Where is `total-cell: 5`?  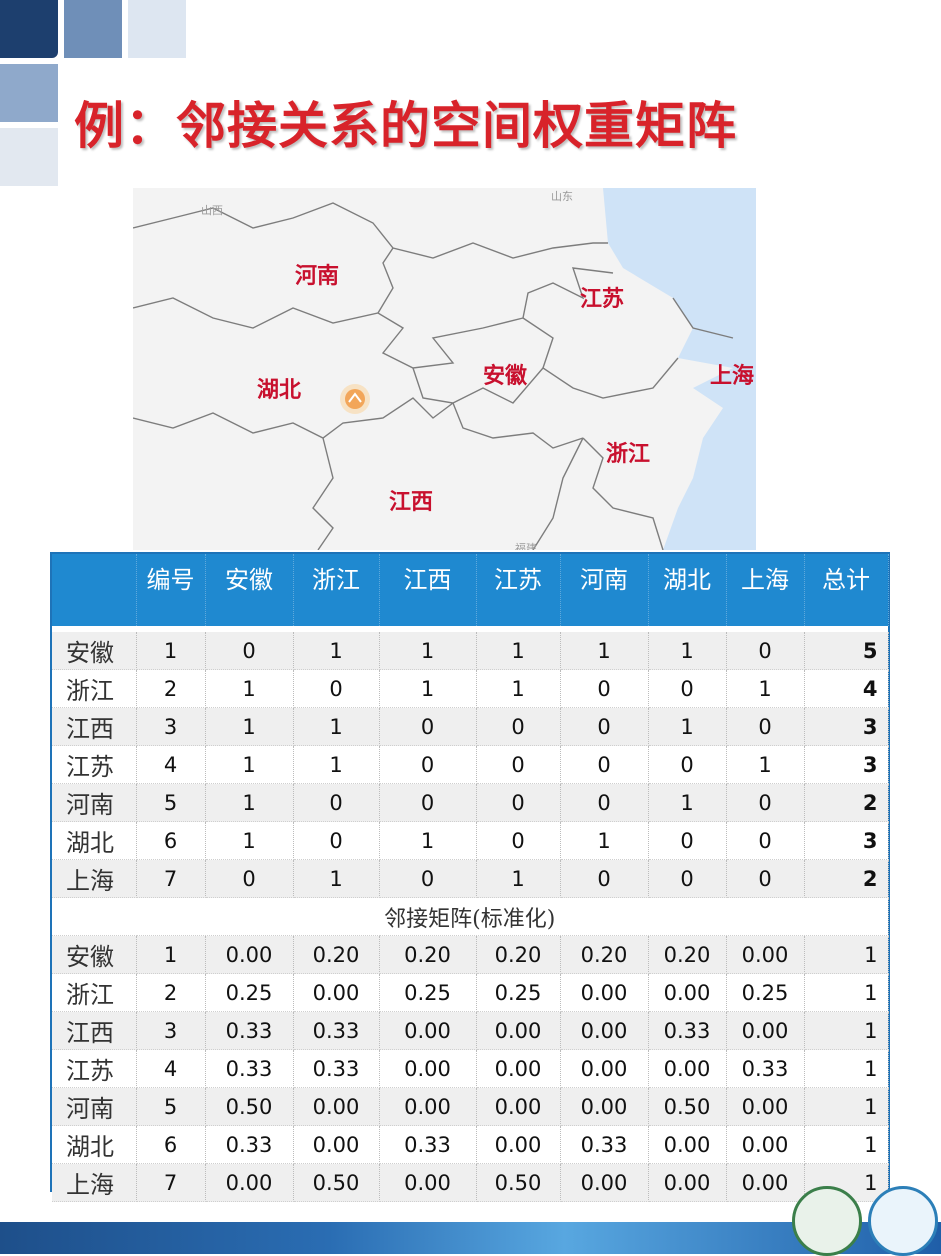 total-cell: 5 is located at coordinates (846, 651).